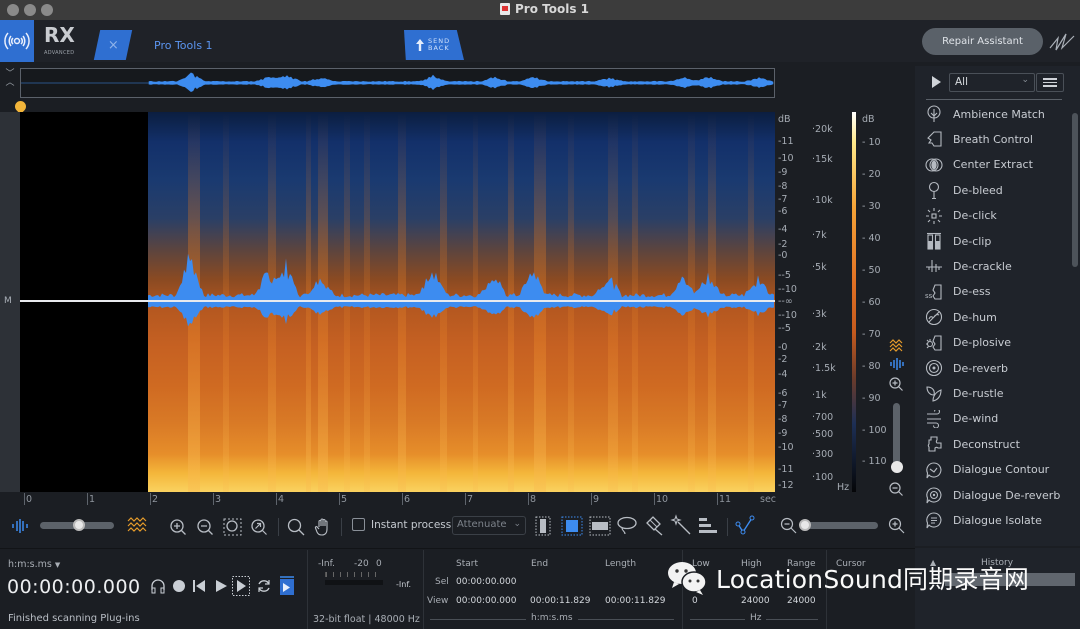 Image resolution: width=1080 pixels, height=629 pixels. I want to click on module-item: Breath Control, so click(979, 139).